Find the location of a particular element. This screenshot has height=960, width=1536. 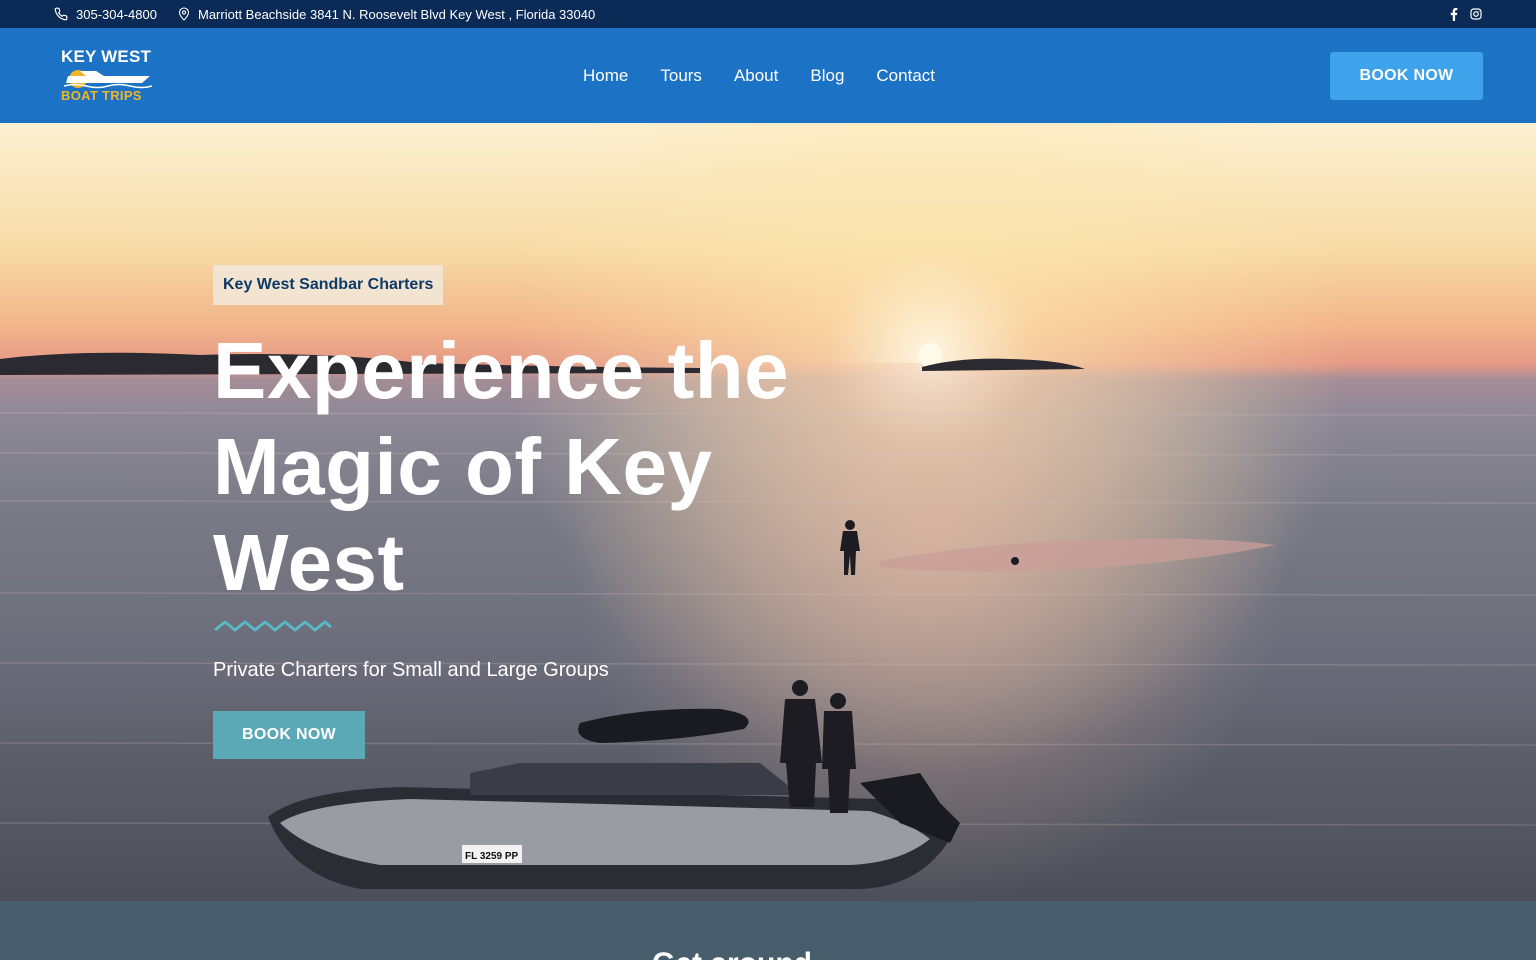

facebook-icon is located at coordinates (1454, 14).